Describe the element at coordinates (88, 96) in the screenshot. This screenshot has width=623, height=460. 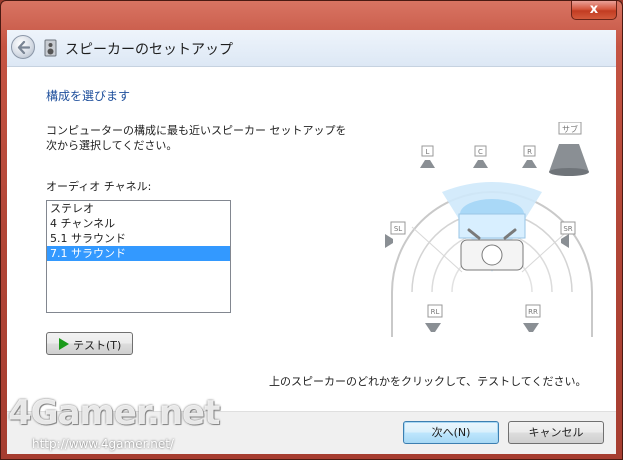
I see `page-heading: 構成を選びます` at that location.